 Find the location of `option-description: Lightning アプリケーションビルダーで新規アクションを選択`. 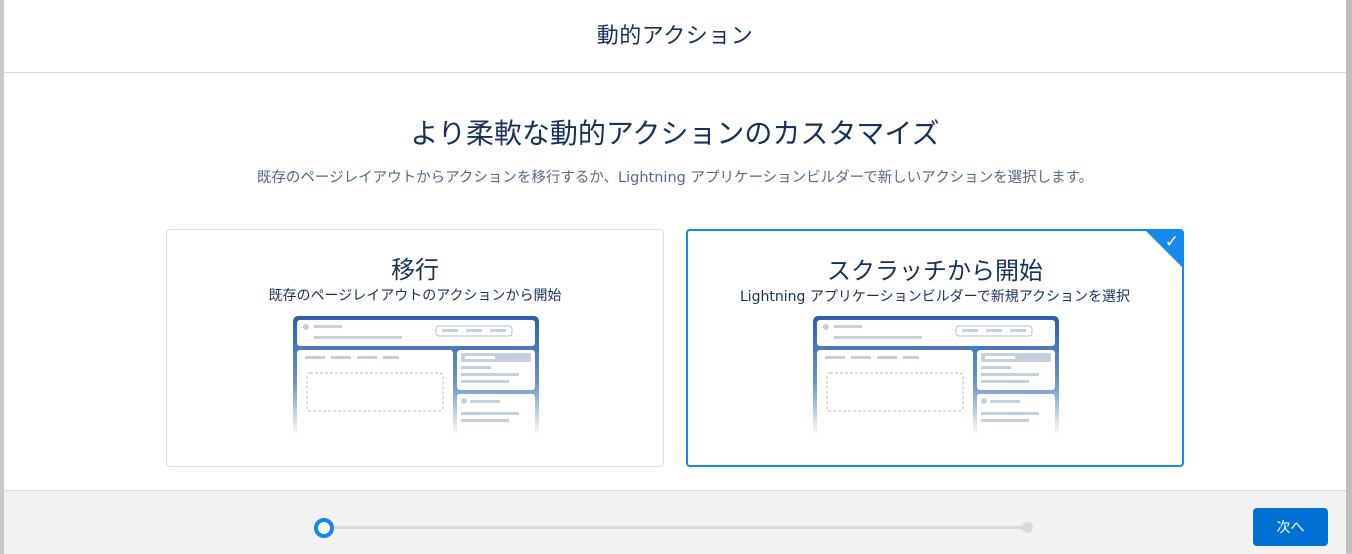

option-description: Lightning アプリケーションビルダーで新規アクションを選択 is located at coordinates (935, 297).